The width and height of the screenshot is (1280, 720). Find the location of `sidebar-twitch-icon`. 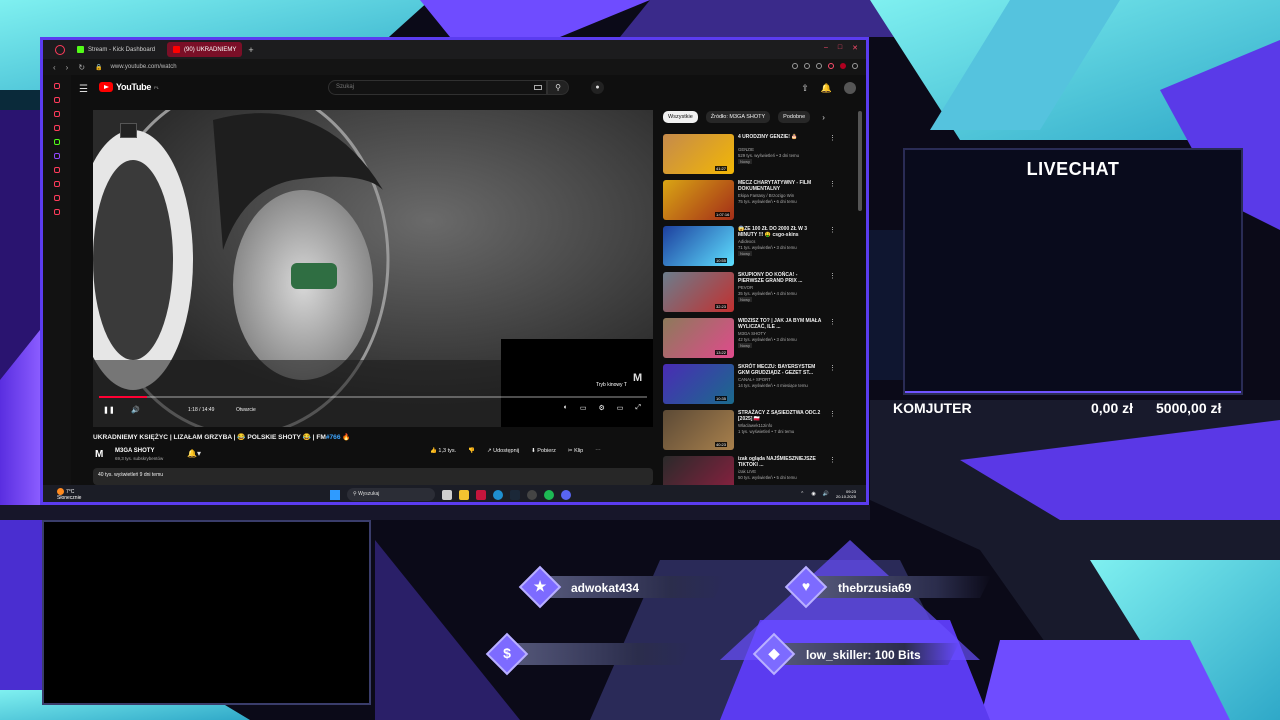

sidebar-twitch-icon is located at coordinates (57, 156).